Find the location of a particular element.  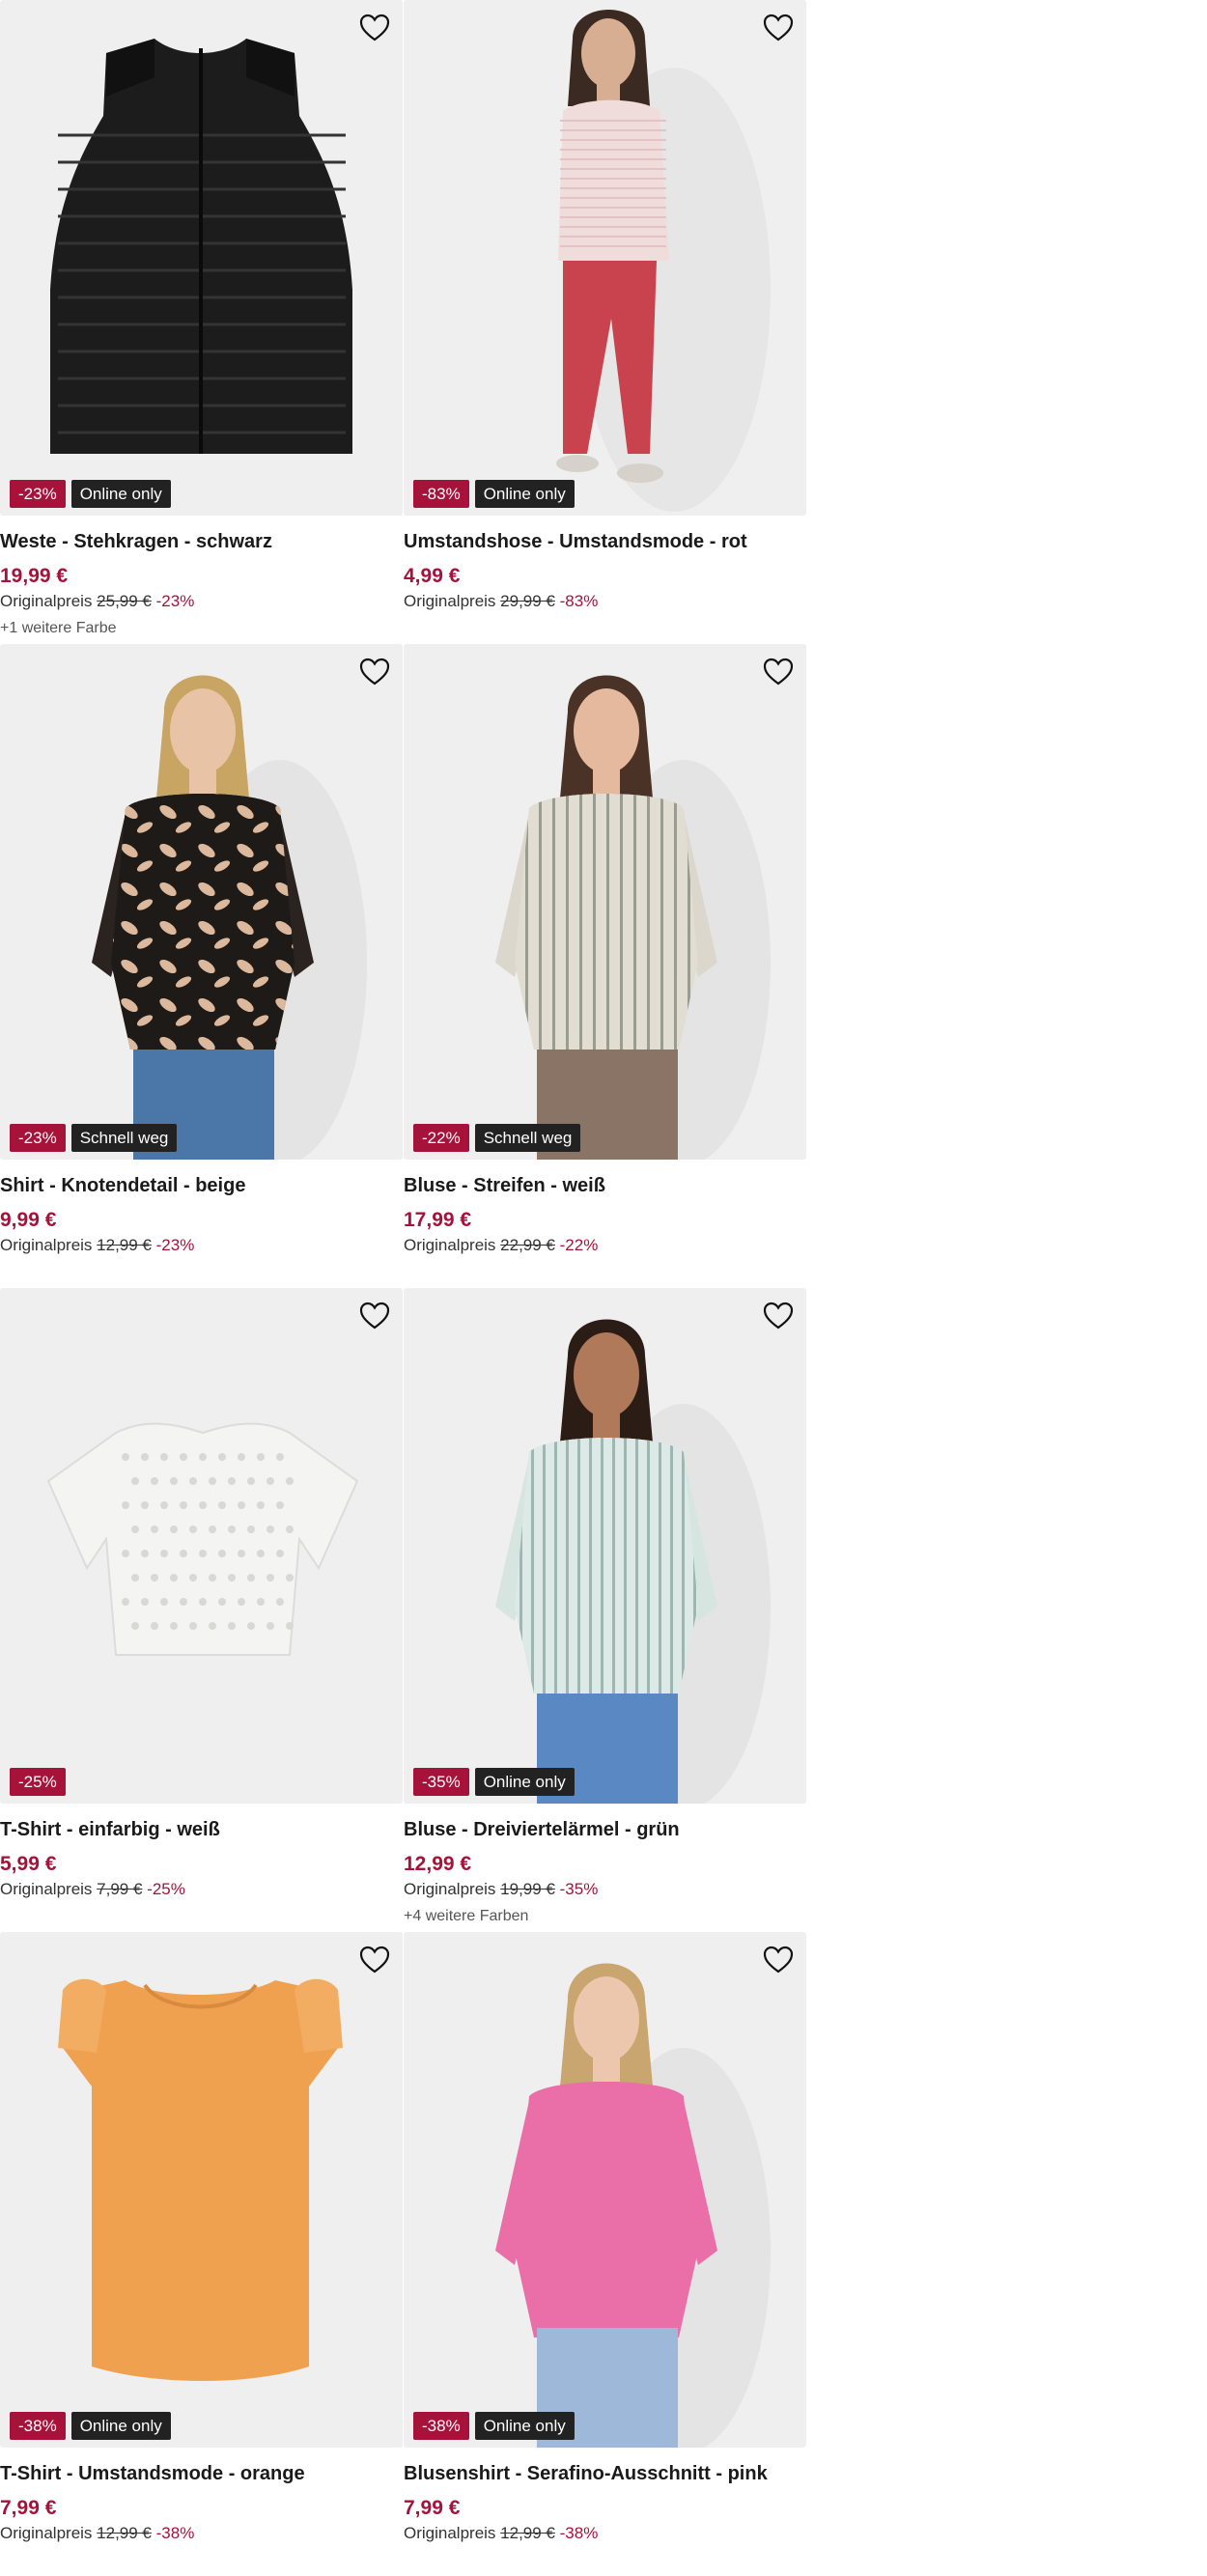

white-lace-tshirt-image is located at coordinates (202, 1539).